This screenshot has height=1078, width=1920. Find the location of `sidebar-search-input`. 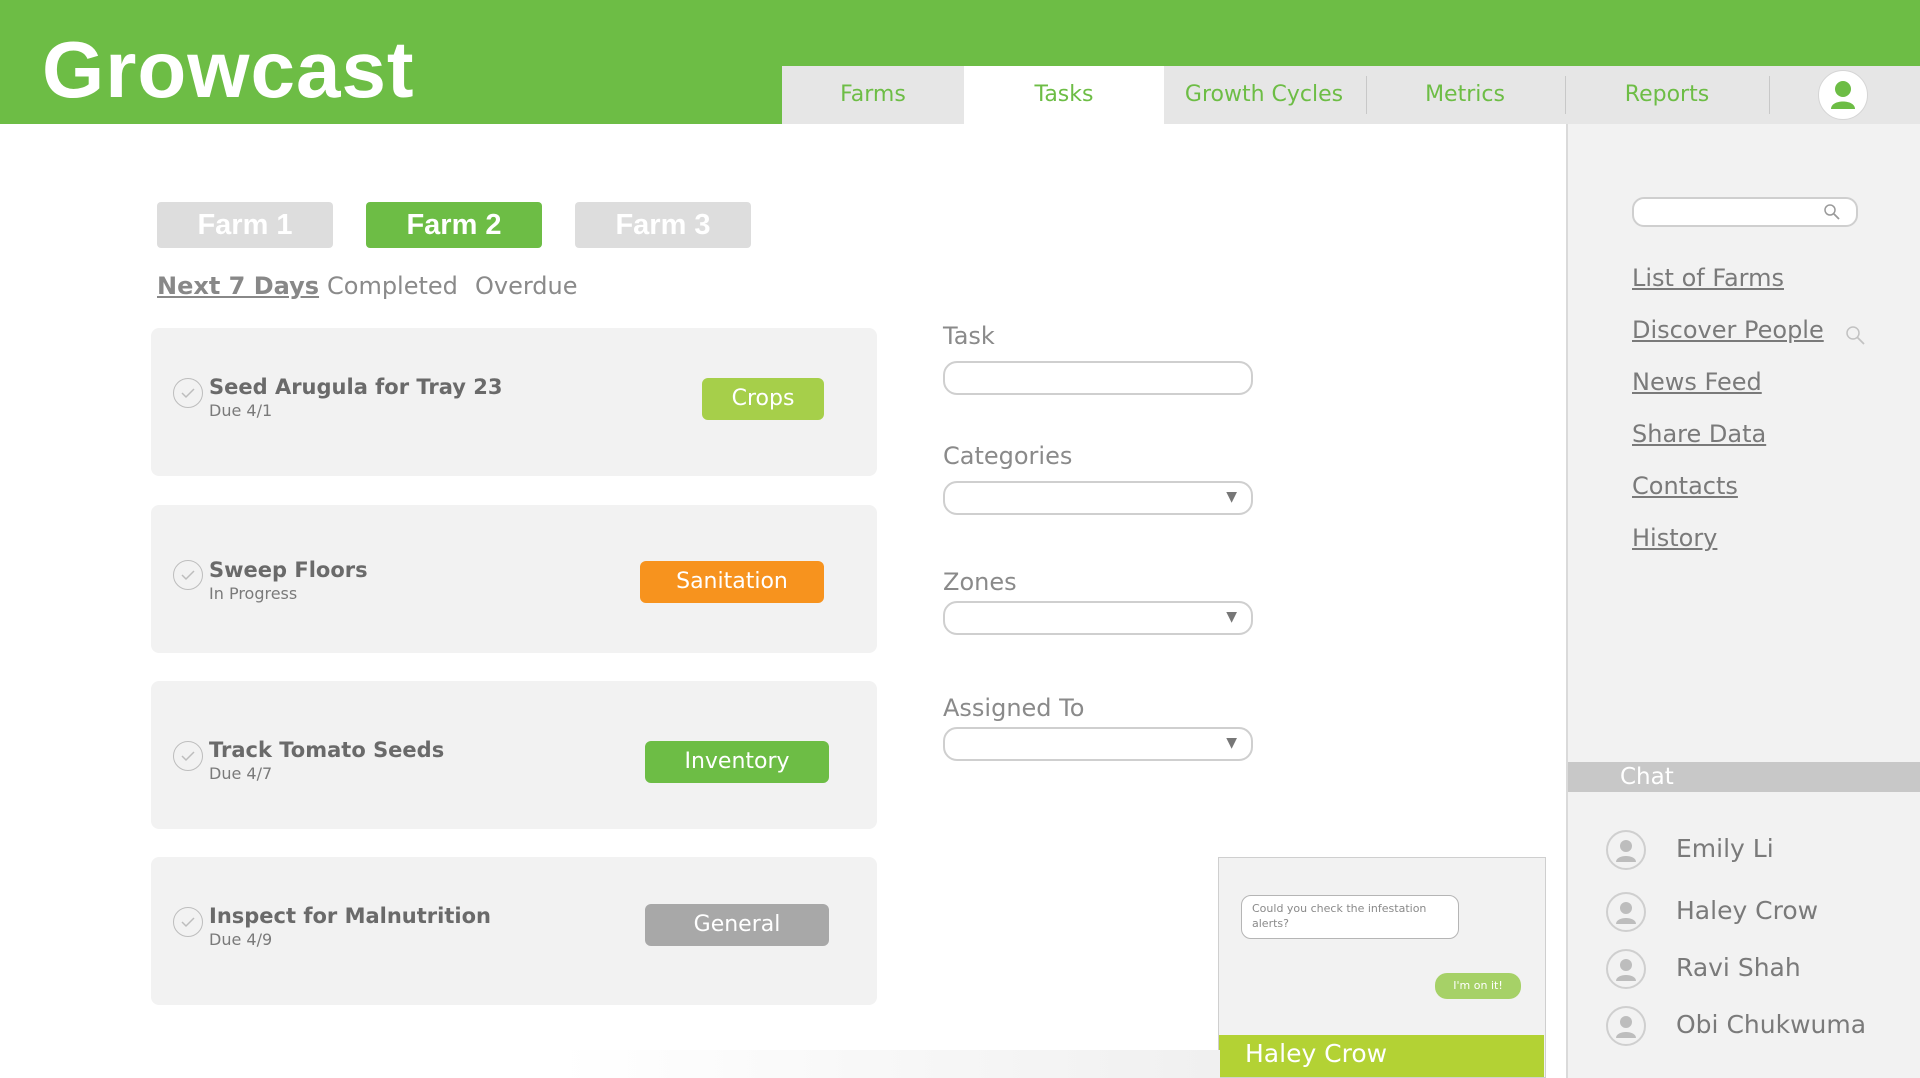

sidebar-search-input is located at coordinates (1745, 212).